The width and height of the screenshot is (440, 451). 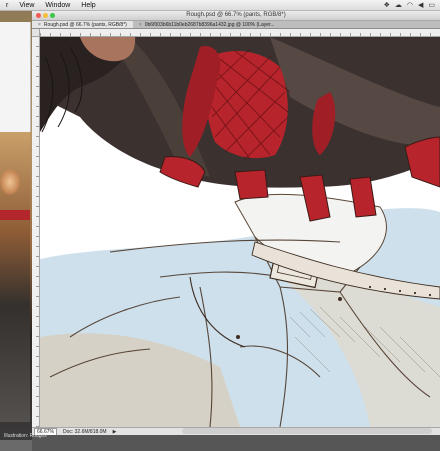 What do you see at coordinates (387, 5) in the screenshot?
I see `dropbox-icon: ❖` at bounding box center [387, 5].